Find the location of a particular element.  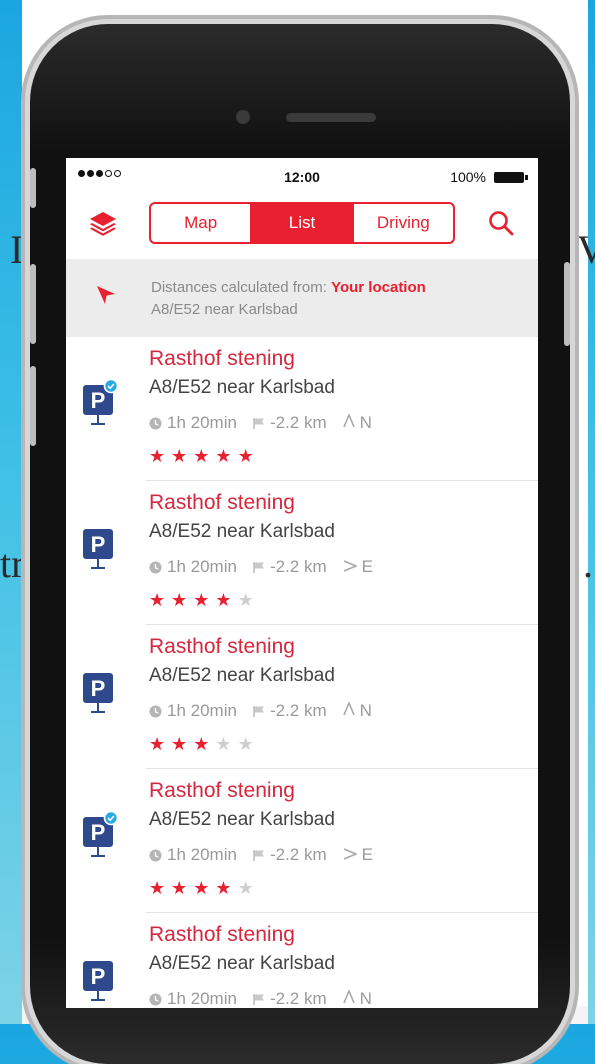

tab-map: Map is located at coordinates (202, 223).